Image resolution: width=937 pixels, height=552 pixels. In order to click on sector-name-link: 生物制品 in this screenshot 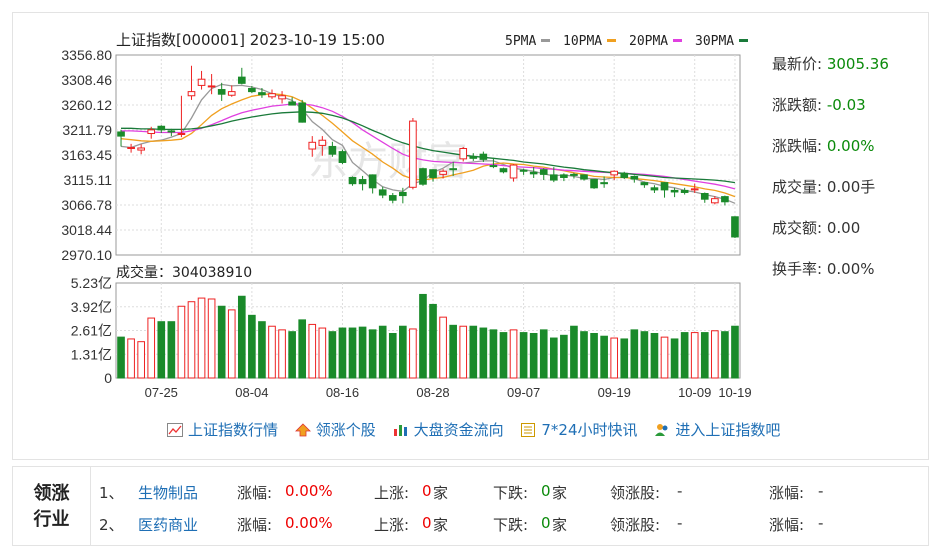, I will do `click(168, 492)`.